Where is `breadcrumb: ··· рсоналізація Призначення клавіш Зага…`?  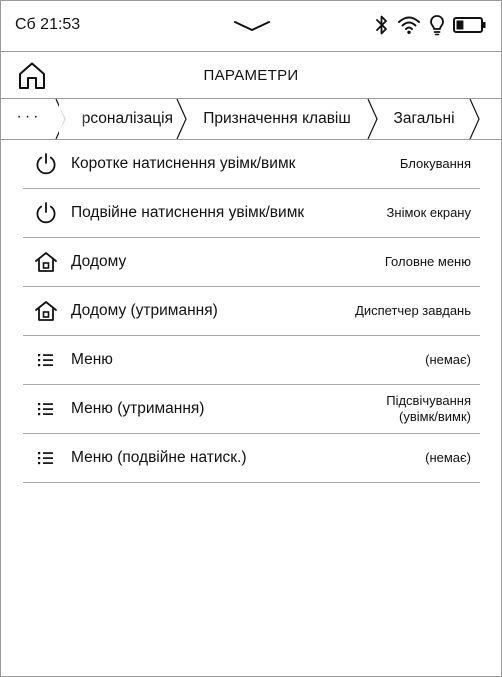
breadcrumb: ··· рсоналізація Призначення клавіш Зага… is located at coordinates (251, 119).